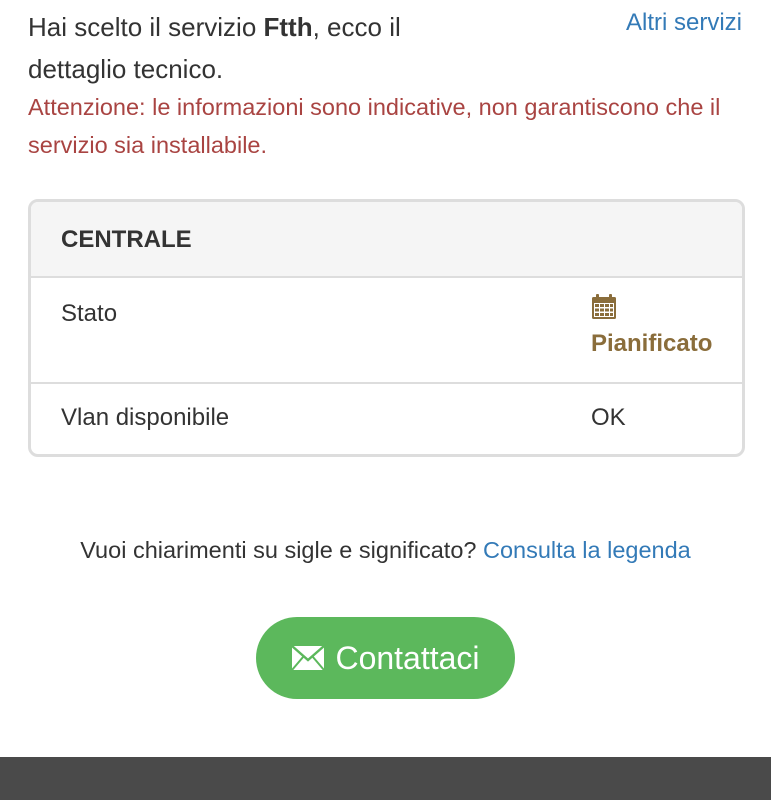 The image size is (771, 800). Describe the element at coordinates (651, 326) in the screenshot. I see `stato-value: Pianificato` at that location.